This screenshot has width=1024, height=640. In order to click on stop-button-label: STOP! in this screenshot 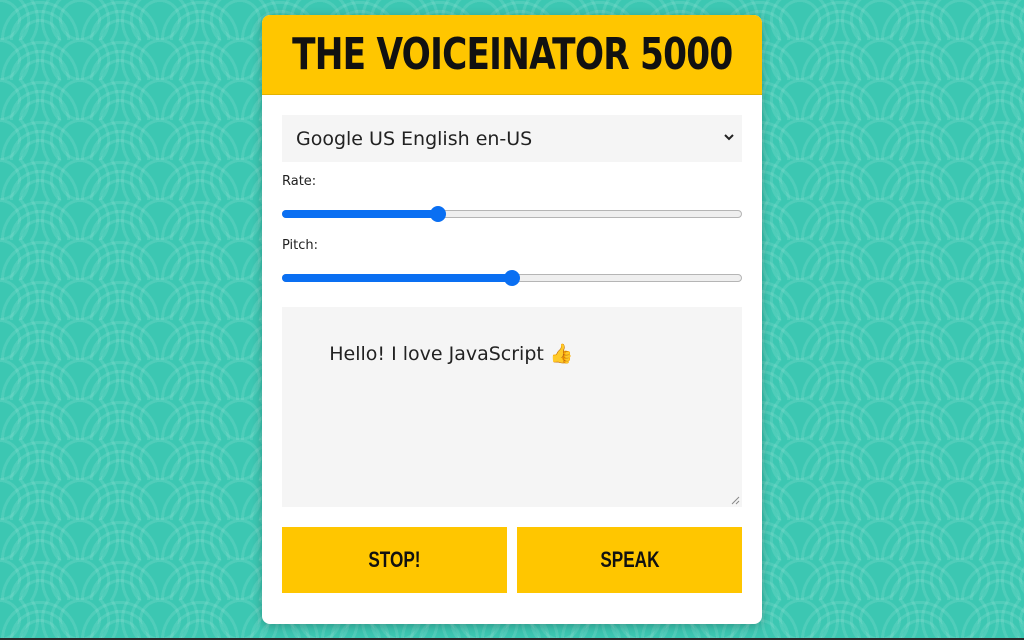, I will do `click(394, 559)`.